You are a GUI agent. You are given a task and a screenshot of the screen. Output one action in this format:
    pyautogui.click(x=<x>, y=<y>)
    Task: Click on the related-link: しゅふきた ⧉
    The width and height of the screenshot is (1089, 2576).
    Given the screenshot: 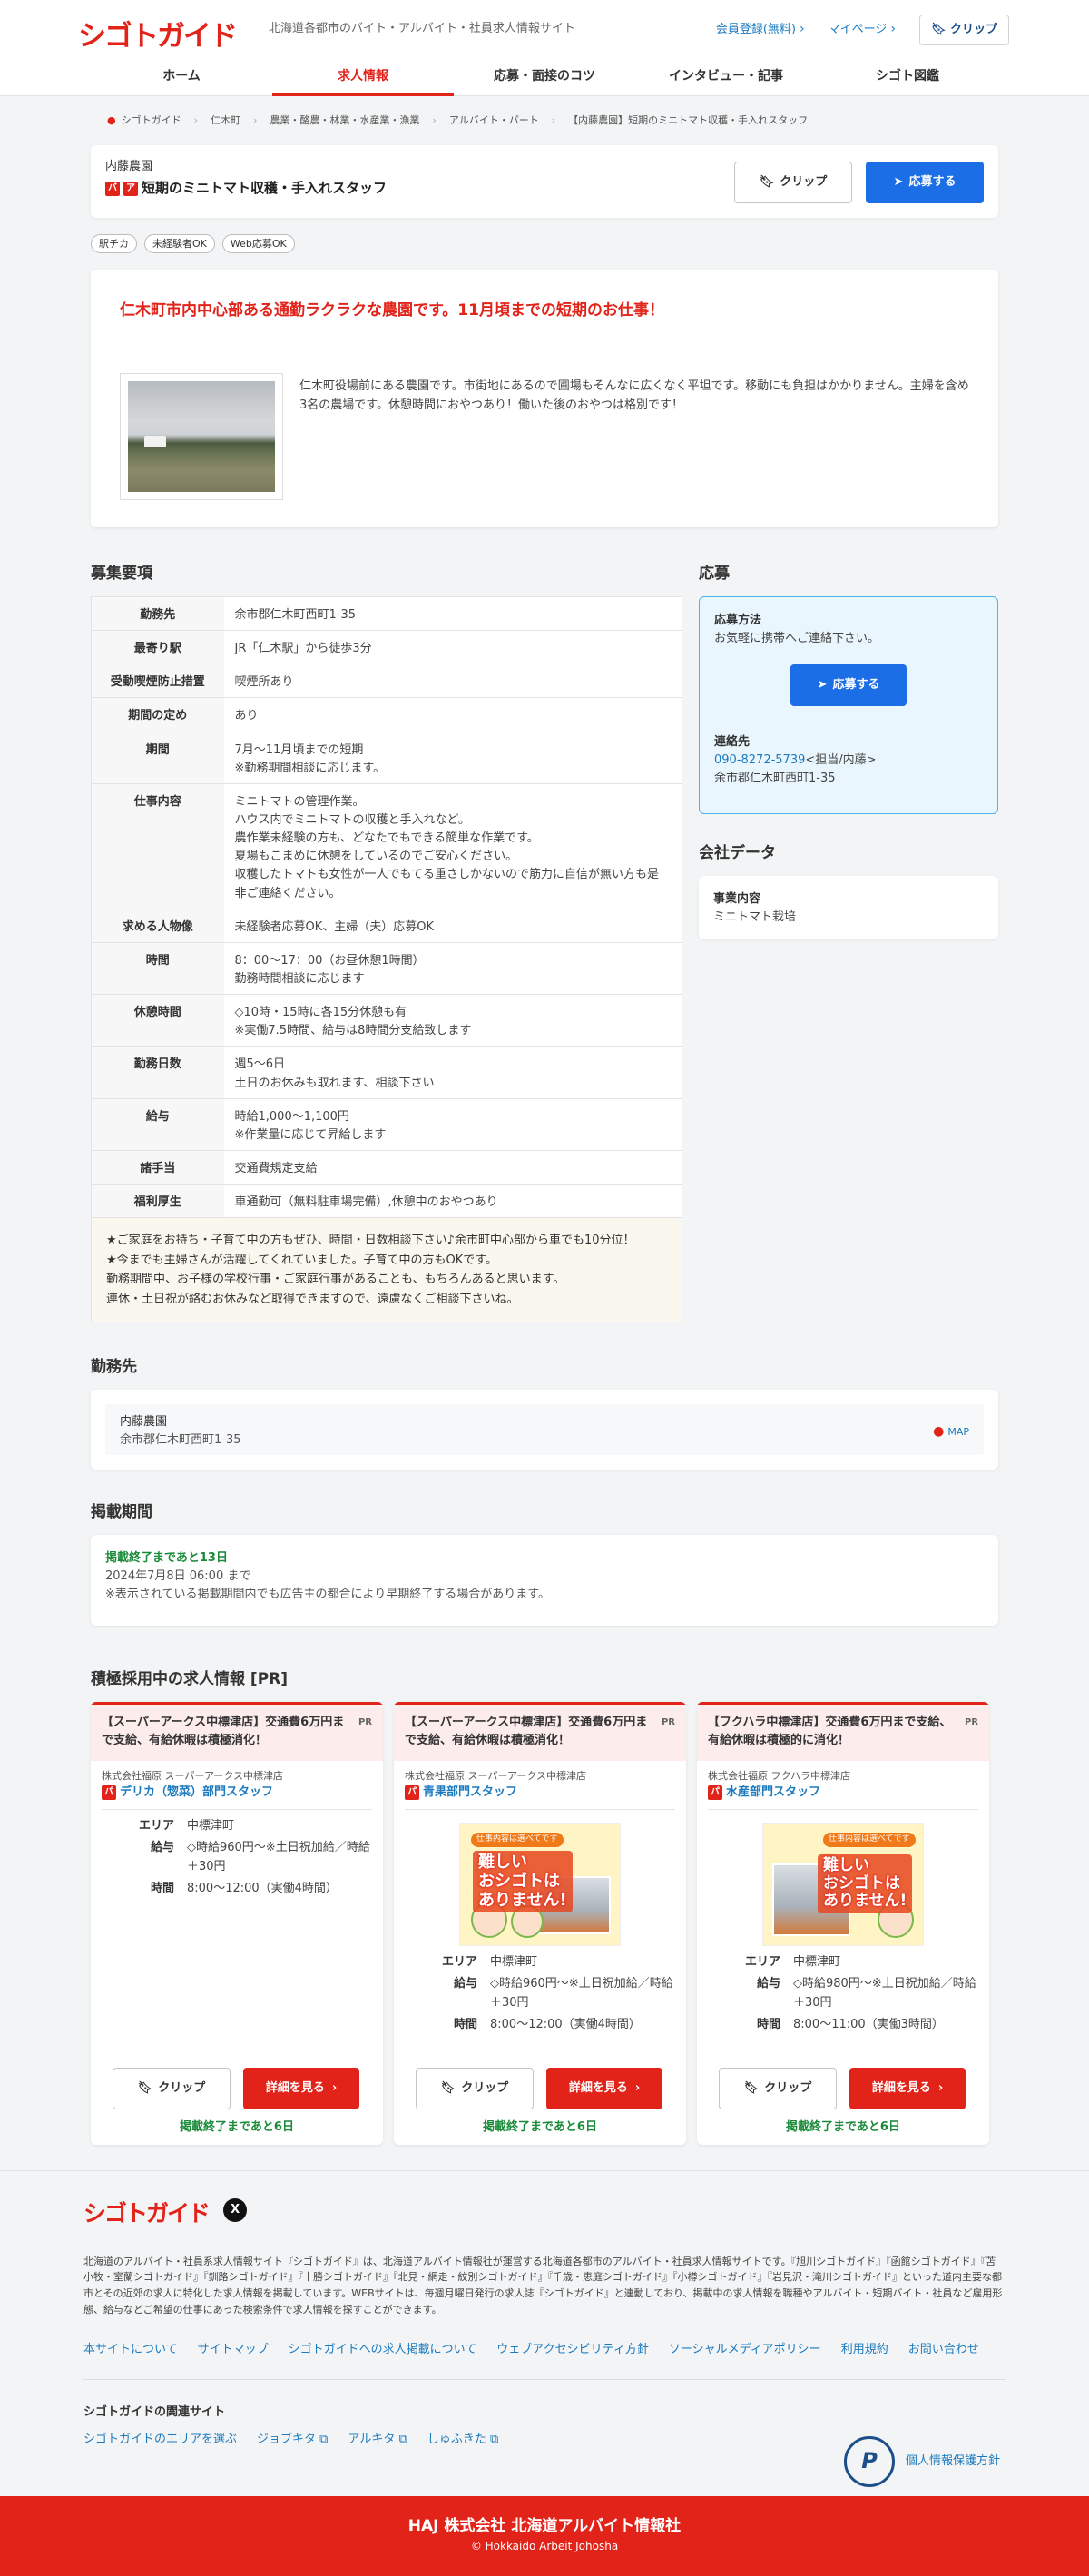 What is the action you would take?
    pyautogui.click(x=462, y=2440)
    